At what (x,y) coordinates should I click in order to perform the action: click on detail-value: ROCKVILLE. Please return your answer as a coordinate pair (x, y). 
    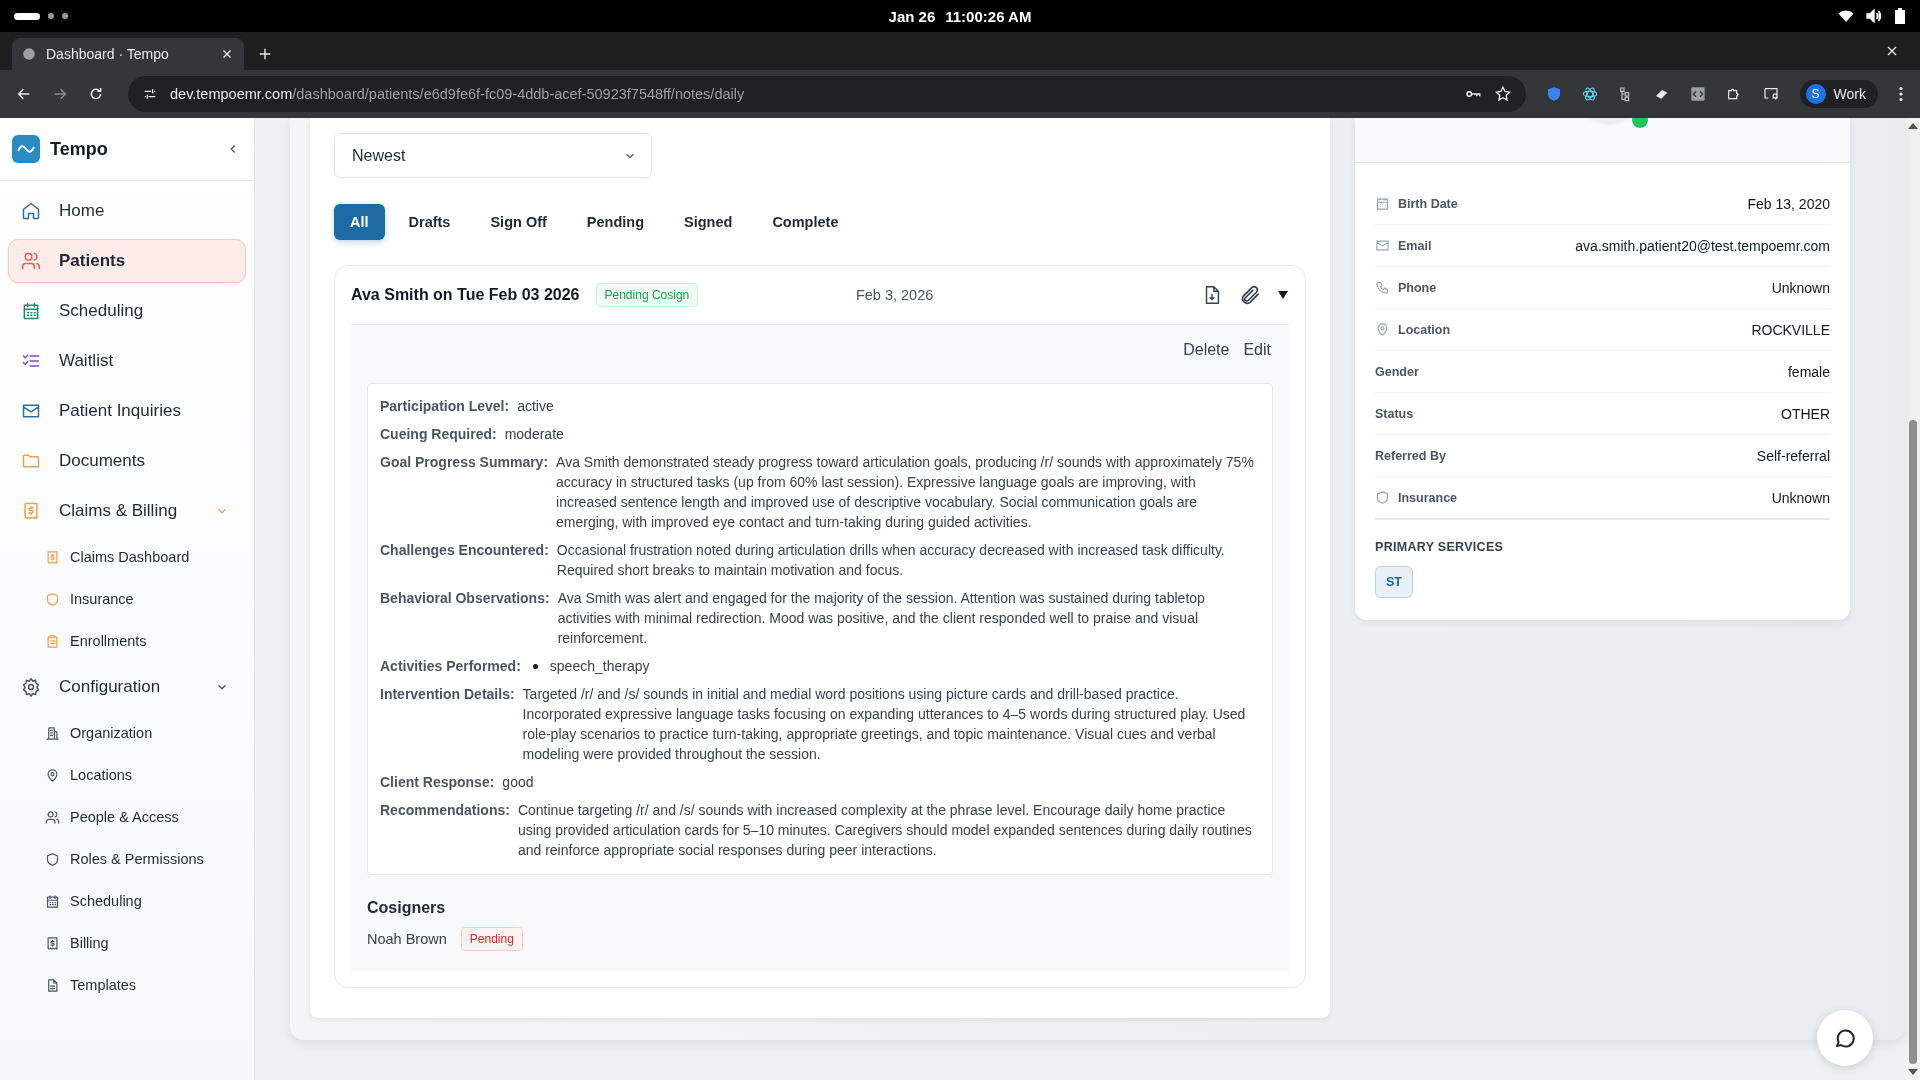
    Looking at the image, I should click on (1790, 329).